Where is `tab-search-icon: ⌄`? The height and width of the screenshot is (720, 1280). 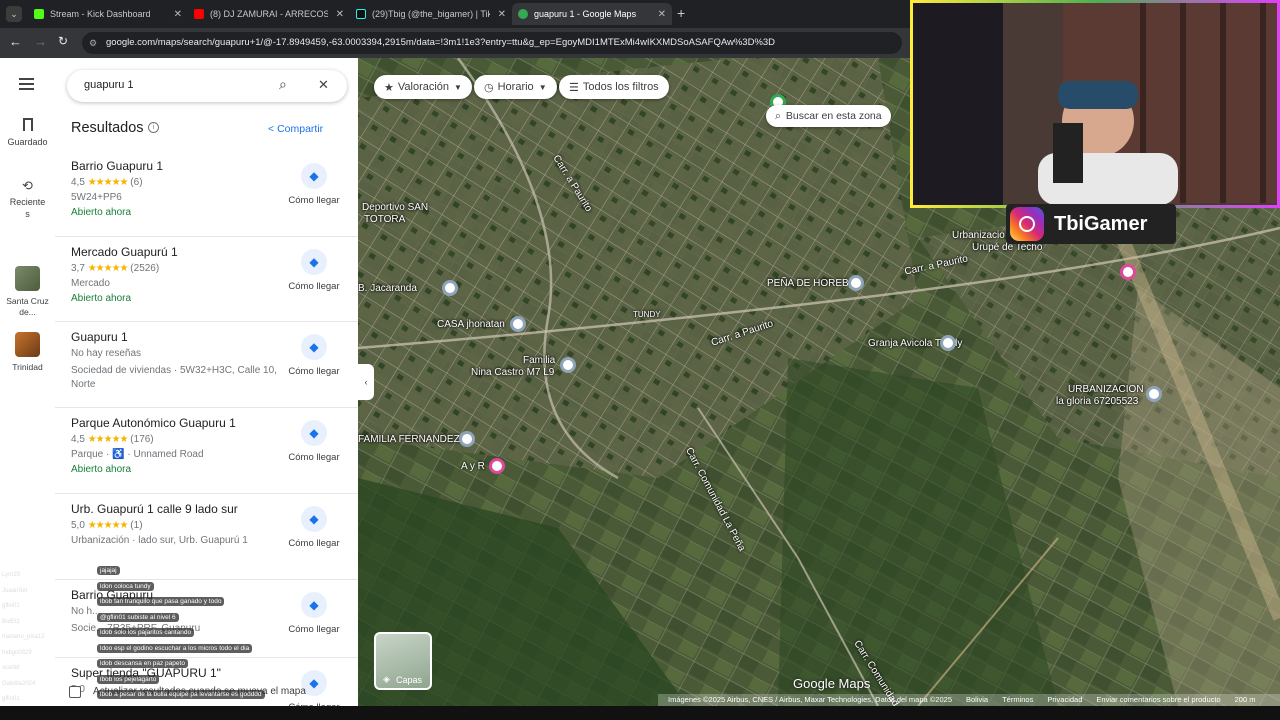
tab-search-icon: ⌄ is located at coordinates (14, 14).